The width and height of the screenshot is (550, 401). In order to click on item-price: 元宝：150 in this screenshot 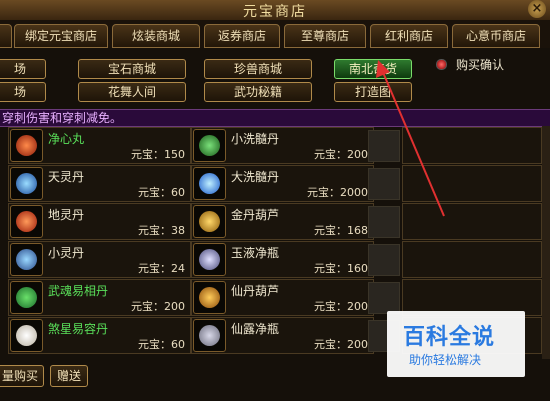, I will do `click(158, 154)`.